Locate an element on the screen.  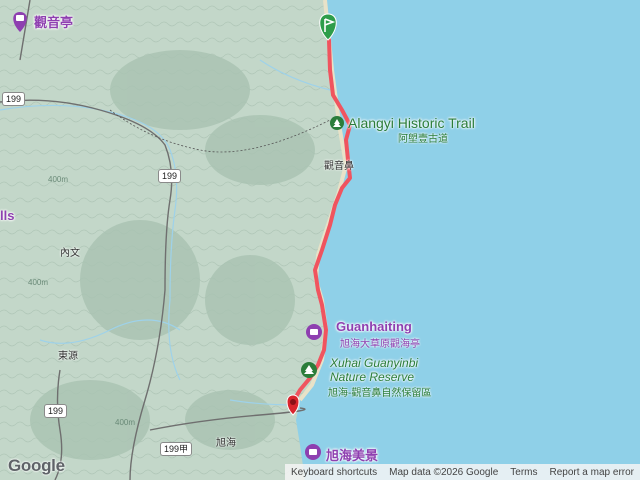
poi-xuhai-zh-label: 旭海-觀音鼻自然保留區 is located at coordinates (380, 393).